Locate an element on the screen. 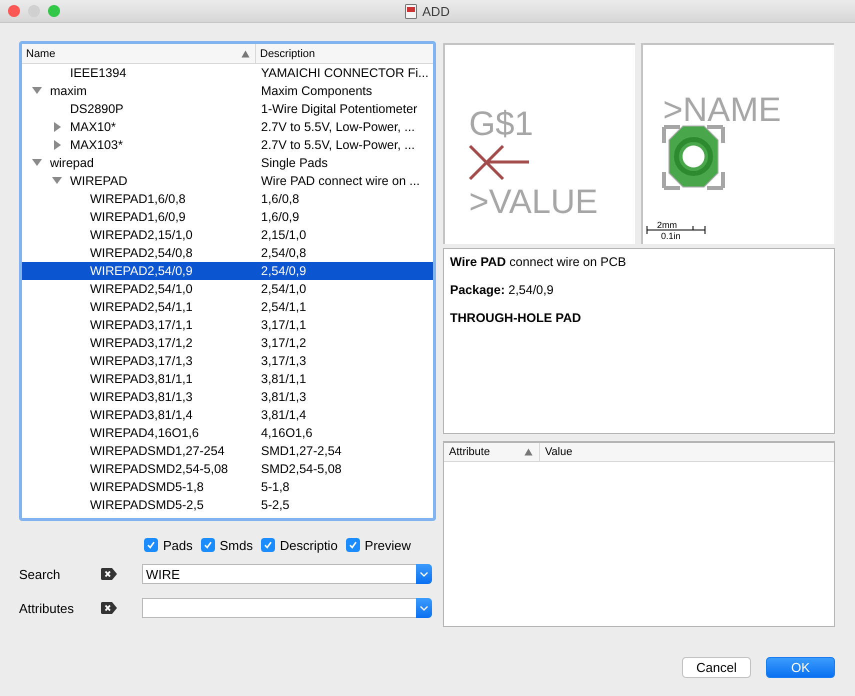  ok-button: OK is located at coordinates (800, 667).